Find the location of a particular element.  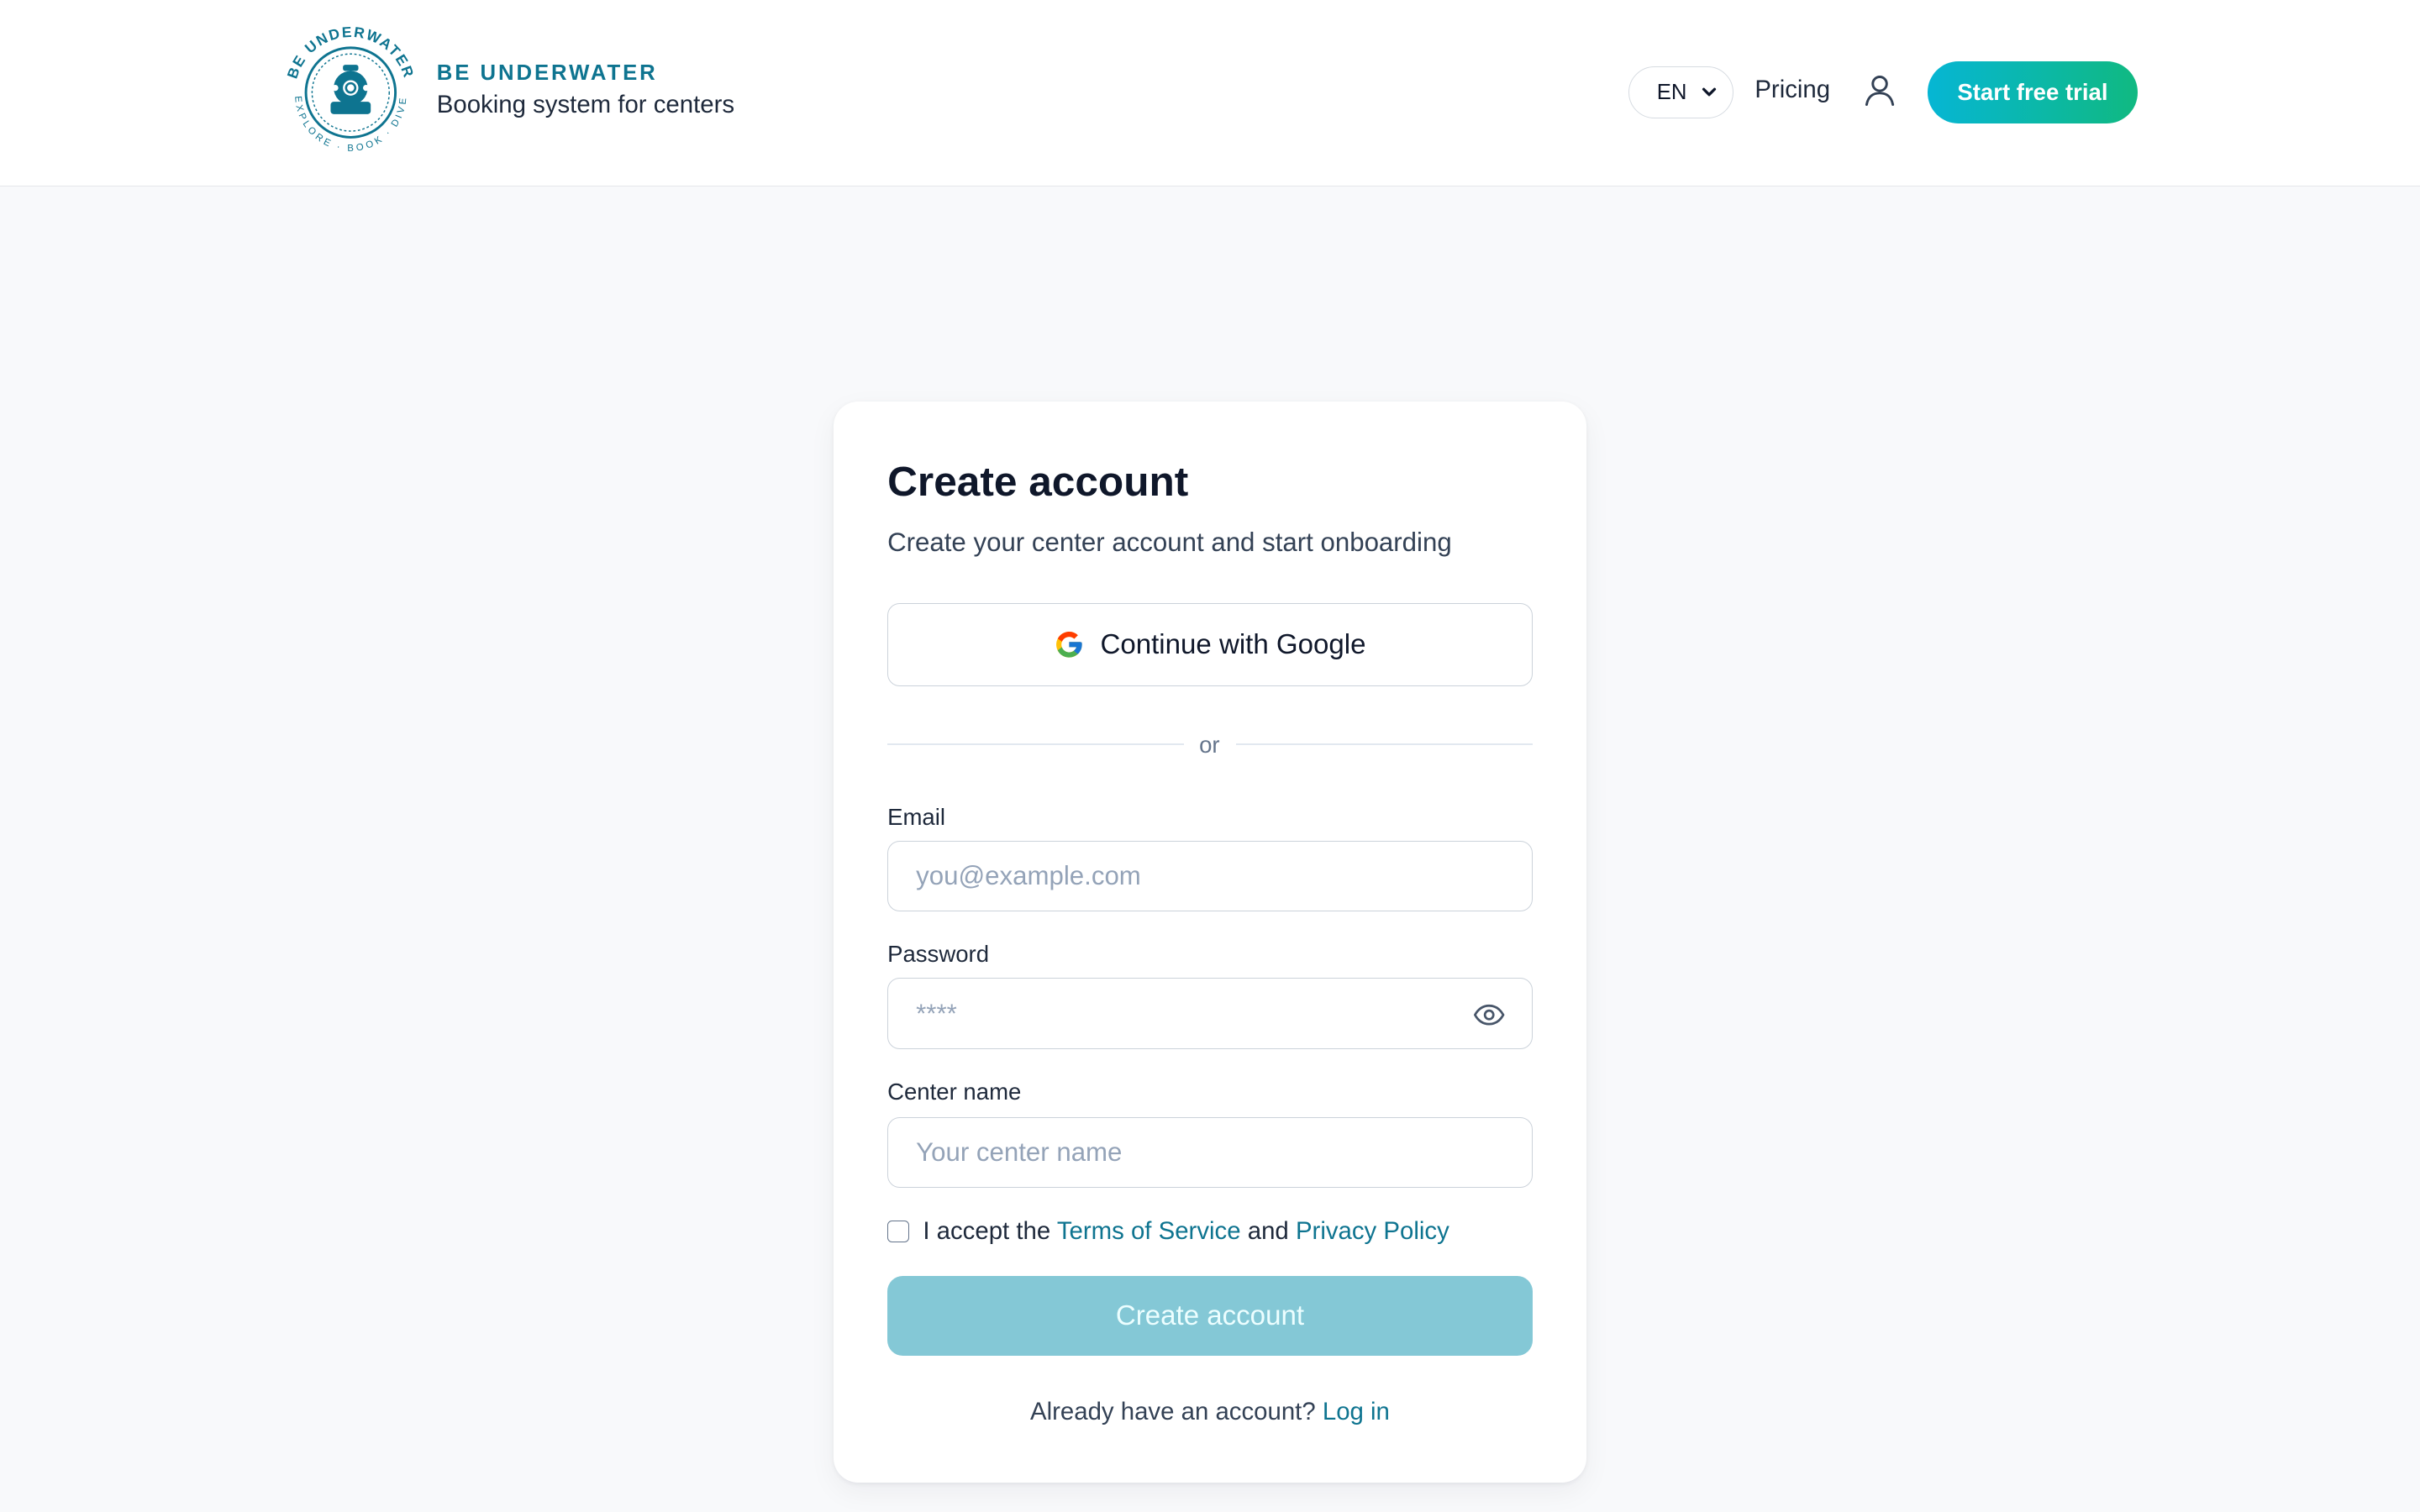

google-button-label: Continue with Google is located at coordinates (1233, 644).